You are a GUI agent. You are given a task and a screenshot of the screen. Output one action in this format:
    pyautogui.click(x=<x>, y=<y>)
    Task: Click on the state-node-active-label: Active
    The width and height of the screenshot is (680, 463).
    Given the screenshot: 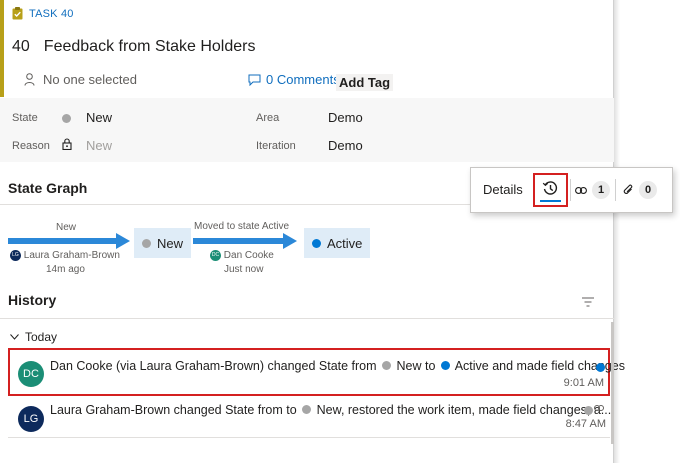 What is the action you would take?
    pyautogui.click(x=345, y=243)
    